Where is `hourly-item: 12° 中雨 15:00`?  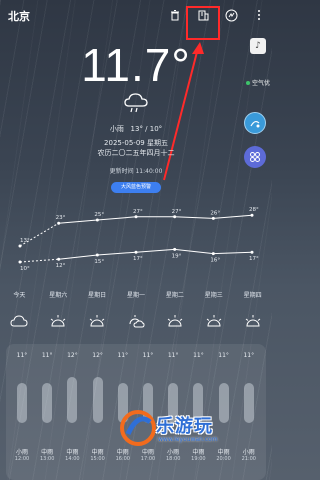
hourly-item: 12° 中雨 15:00 is located at coordinates (98, 407).